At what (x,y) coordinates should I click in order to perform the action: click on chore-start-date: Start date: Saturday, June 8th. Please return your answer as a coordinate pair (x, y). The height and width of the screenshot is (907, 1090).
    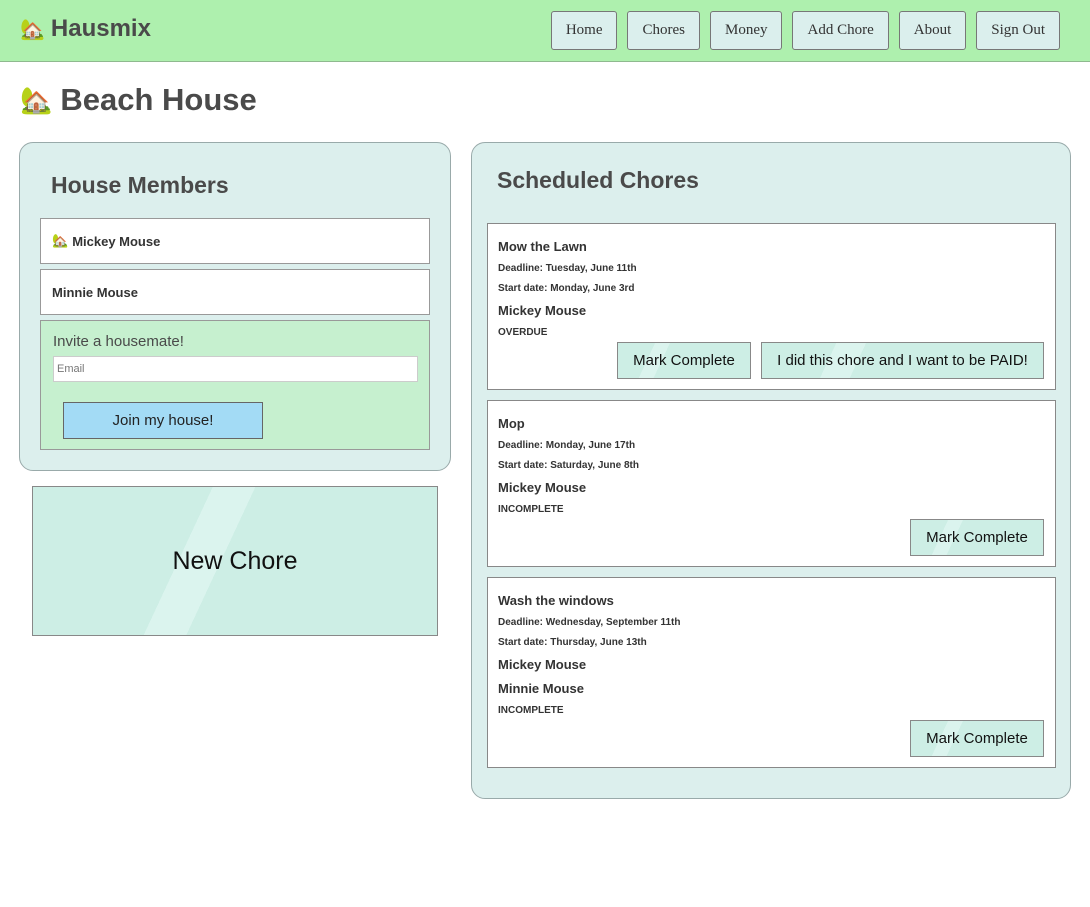
    Looking at the image, I should click on (568, 465).